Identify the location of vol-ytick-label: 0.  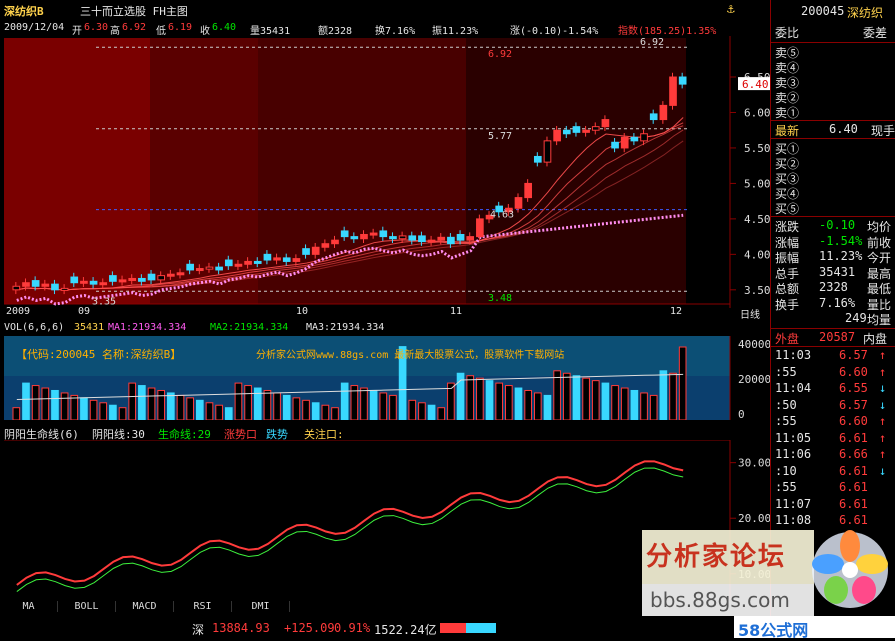
(741, 414).